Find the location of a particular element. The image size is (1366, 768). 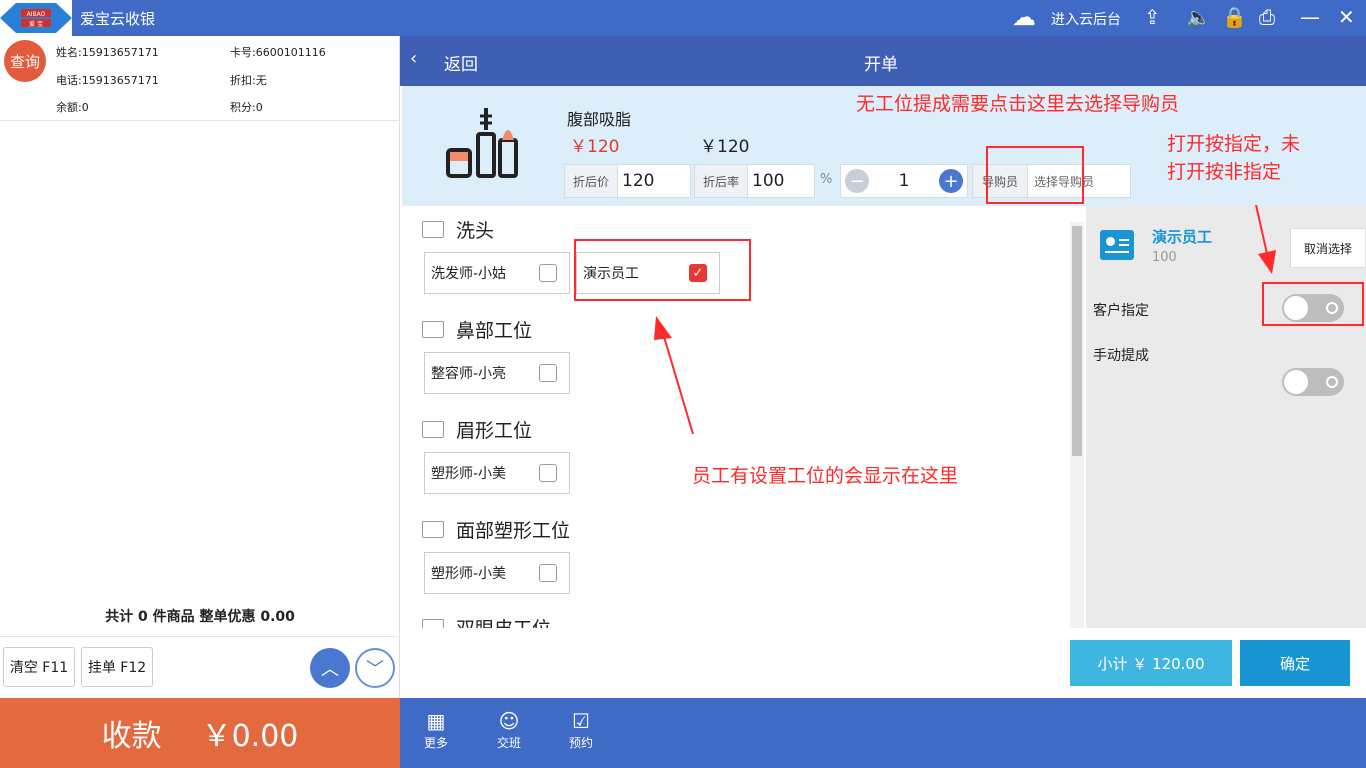

annotation-stations: 员工有设置工位的会显示在这里 is located at coordinates (825, 476).